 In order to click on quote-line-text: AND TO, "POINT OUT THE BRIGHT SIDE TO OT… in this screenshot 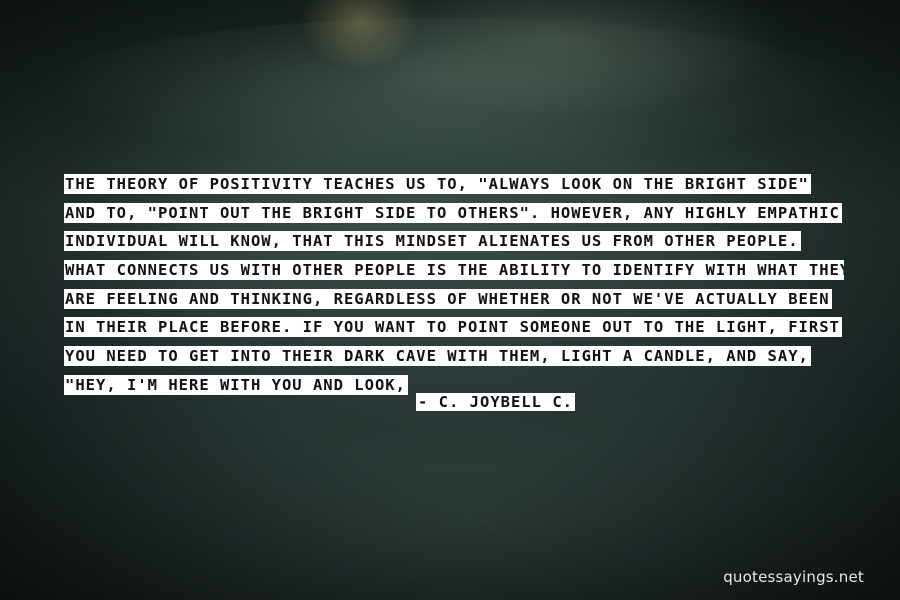, I will do `click(452, 212)`.